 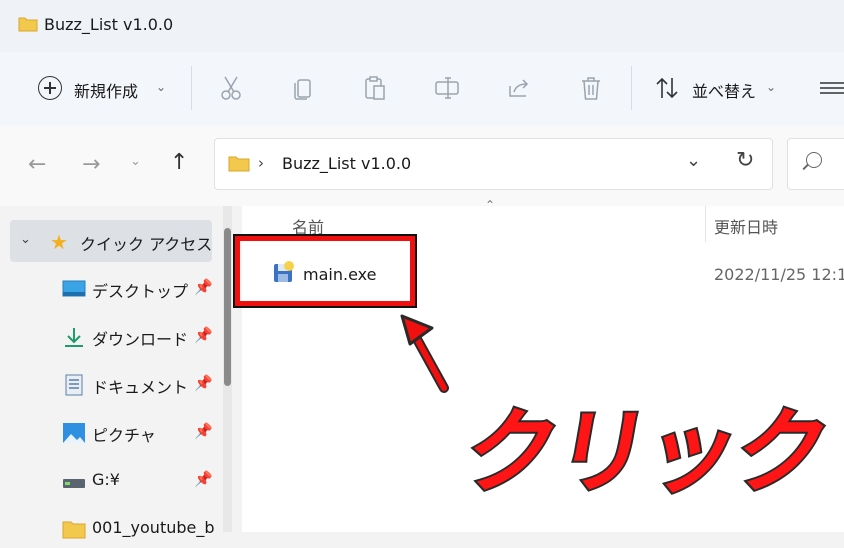 What do you see at coordinates (667, 88) in the screenshot?
I see `sort-icon` at bounding box center [667, 88].